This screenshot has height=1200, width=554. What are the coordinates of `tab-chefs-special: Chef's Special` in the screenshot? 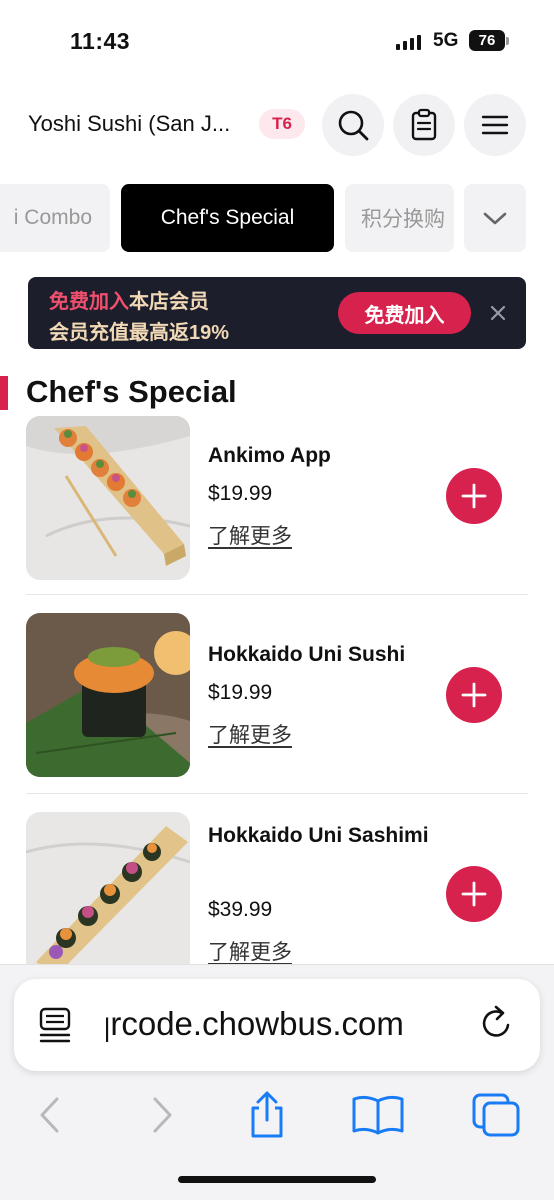 It's located at (227, 218).